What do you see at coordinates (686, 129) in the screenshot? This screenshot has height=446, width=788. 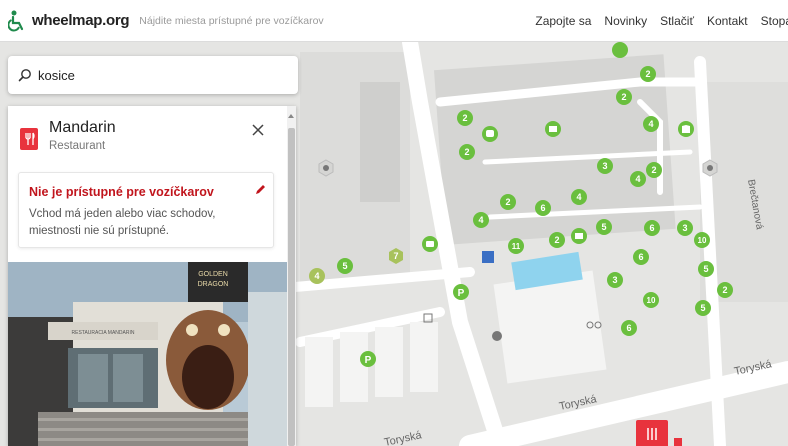 I see `clothing-marker` at bounding box center [686, 129].